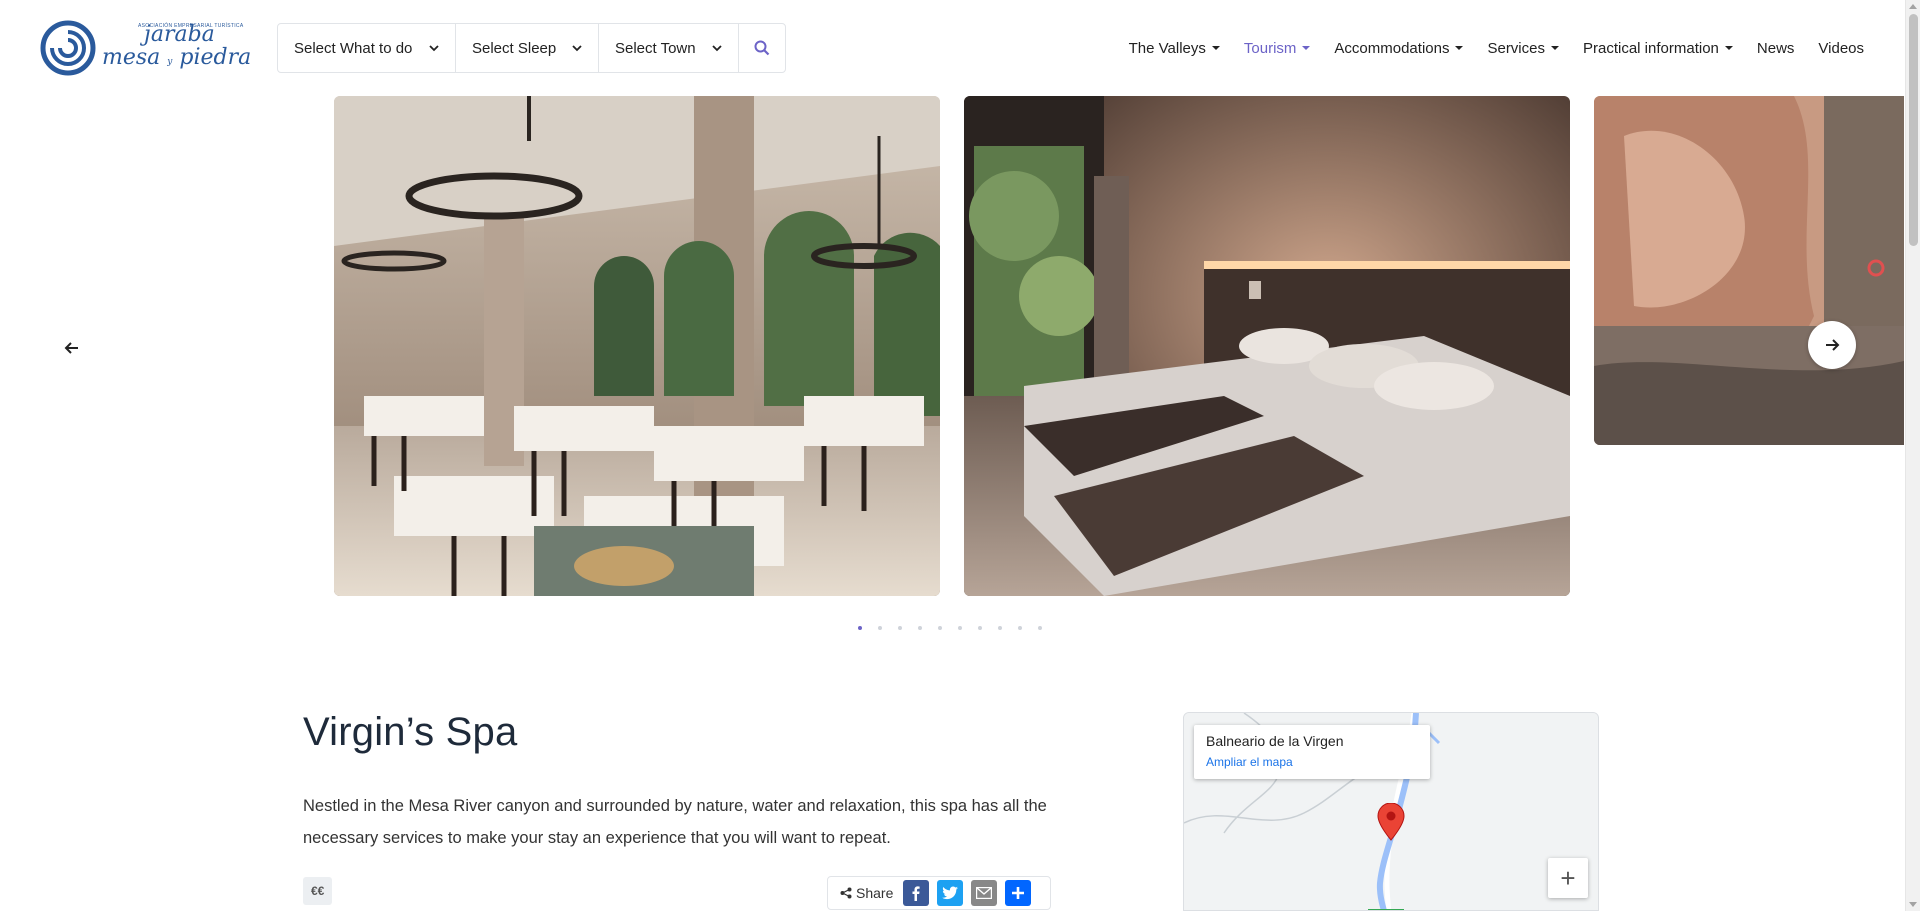  What do you see at coordinates (318, 891) in the screenshot?
I see `price-badge: €€` at bounding box center [318, 891].